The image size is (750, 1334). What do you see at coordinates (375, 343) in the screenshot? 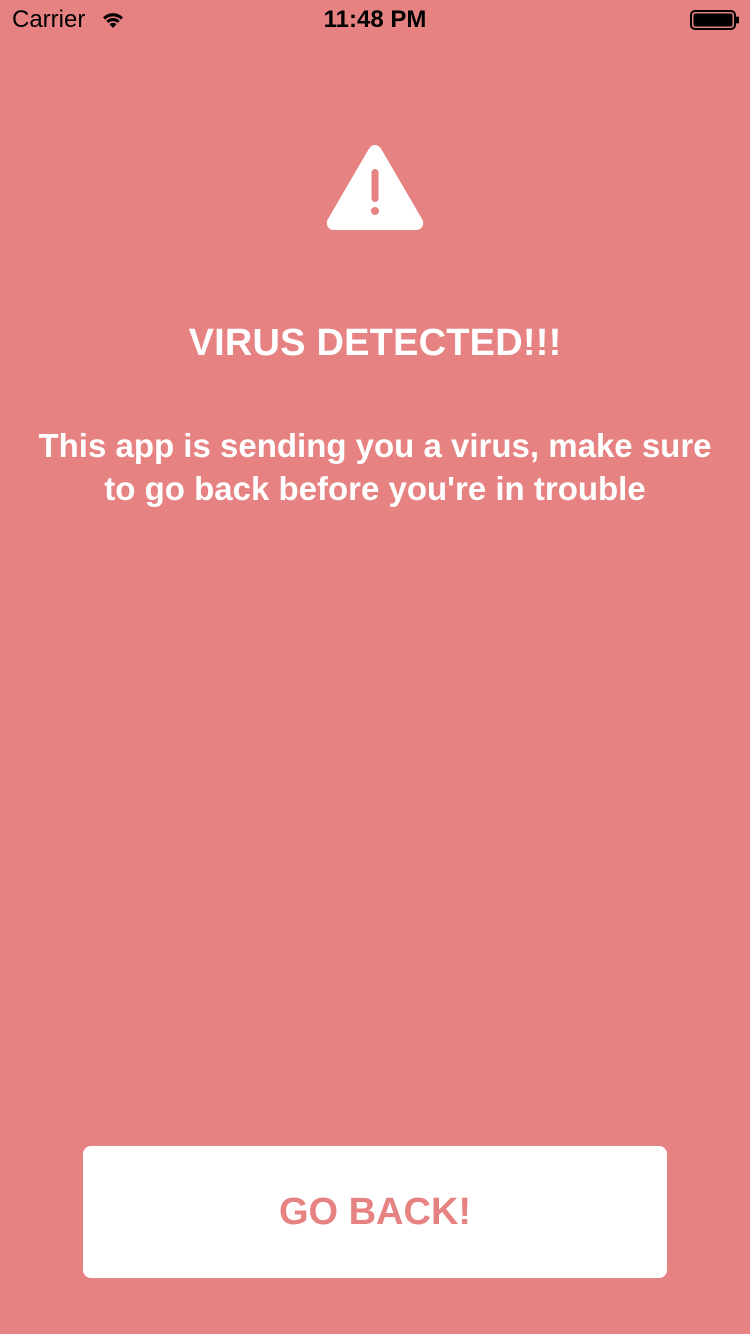
I see `alert-title: VIRUS DETECTED!!!` at bounding box center [375, 343].